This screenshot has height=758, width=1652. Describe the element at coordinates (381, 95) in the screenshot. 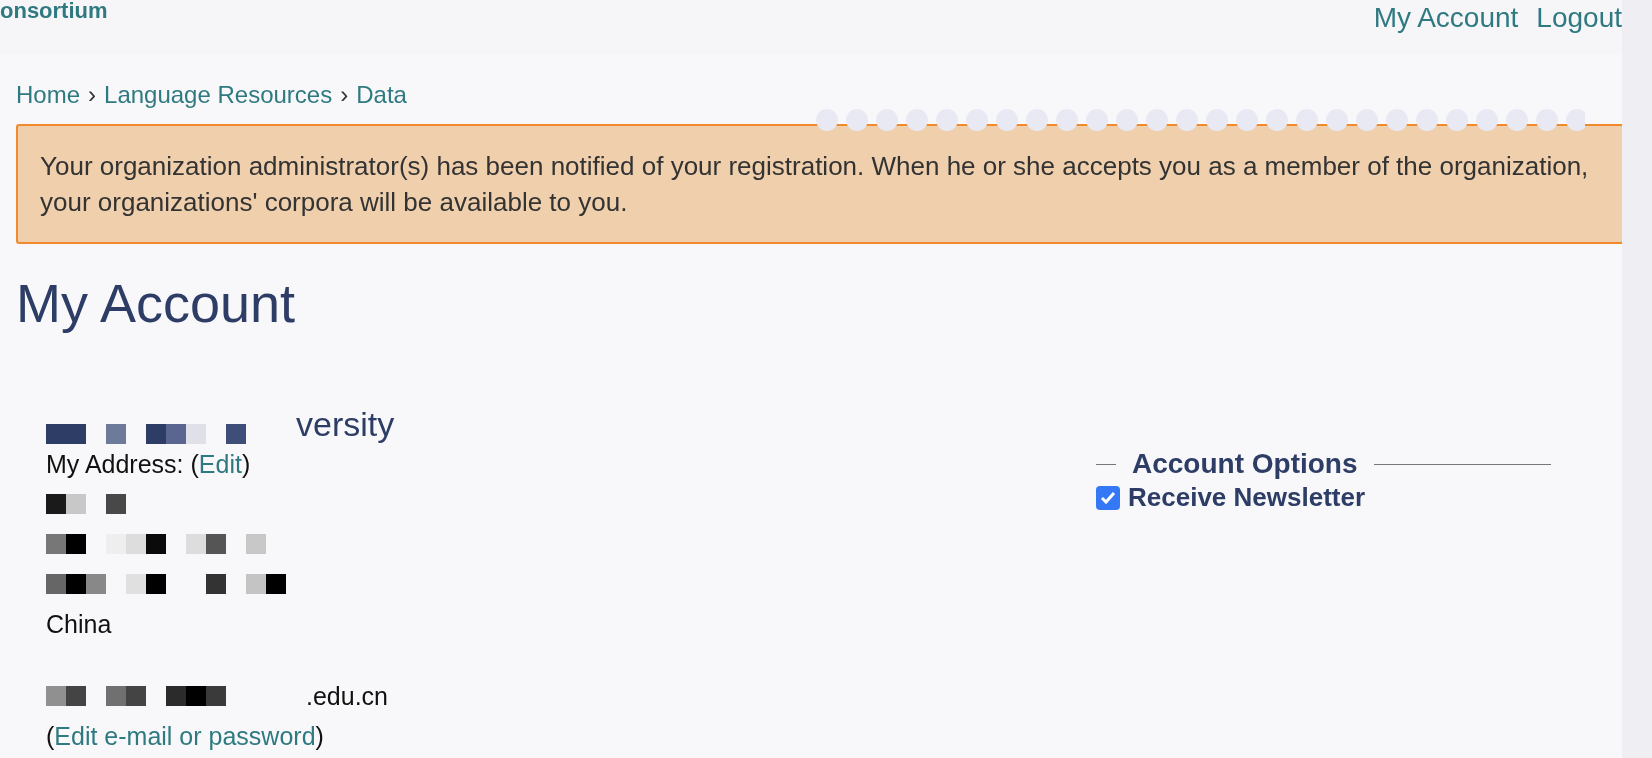

I see `breadcrumb-link: Data` at that location.